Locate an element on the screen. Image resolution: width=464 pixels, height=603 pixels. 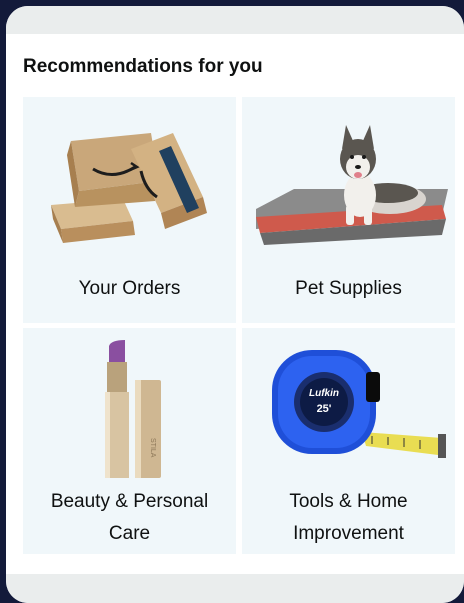
tape-size: 25' is located at coordinates (324, 409).